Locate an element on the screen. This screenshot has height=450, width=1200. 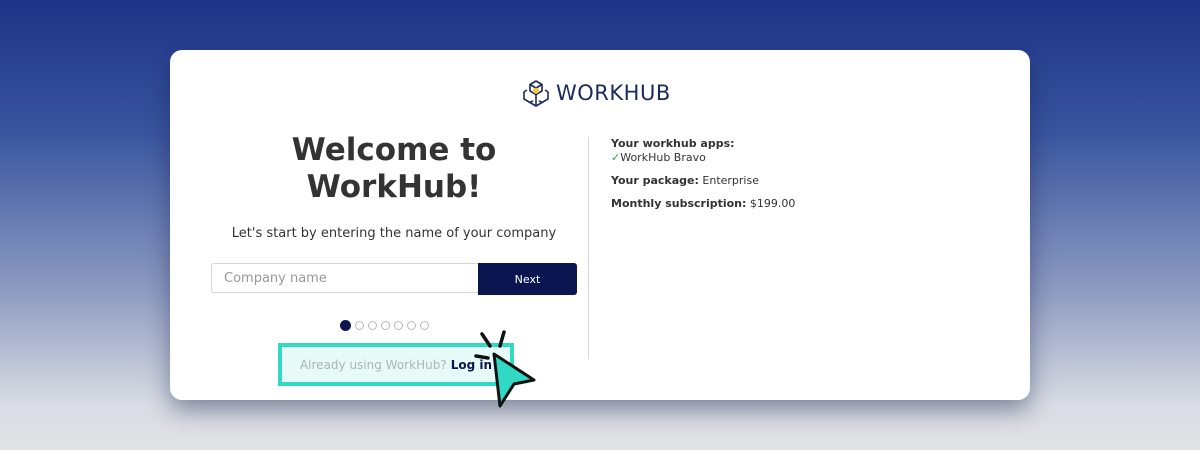
app-name: WorkHub Bravo is located at coordinates (663, 157).